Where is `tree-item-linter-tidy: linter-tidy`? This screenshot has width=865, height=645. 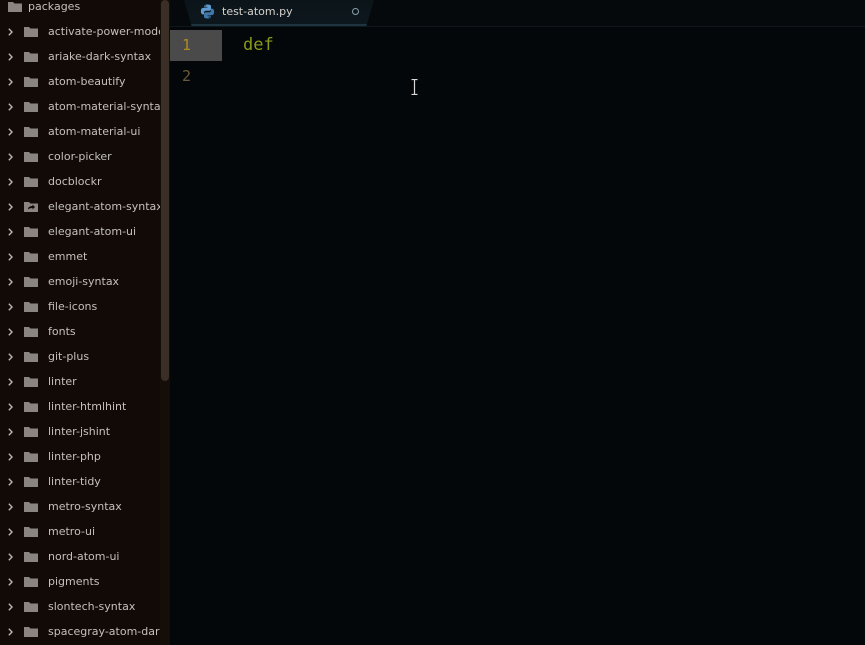 tree-item-linter-tidy: linter-tidy is located at coordinates (80, 481).